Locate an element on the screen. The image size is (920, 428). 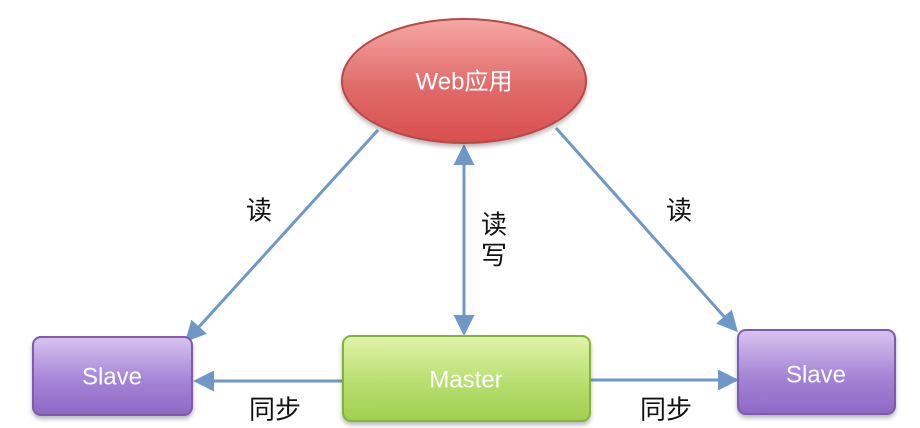
slave-right-node: Slave is located at coordinates (816, 372).